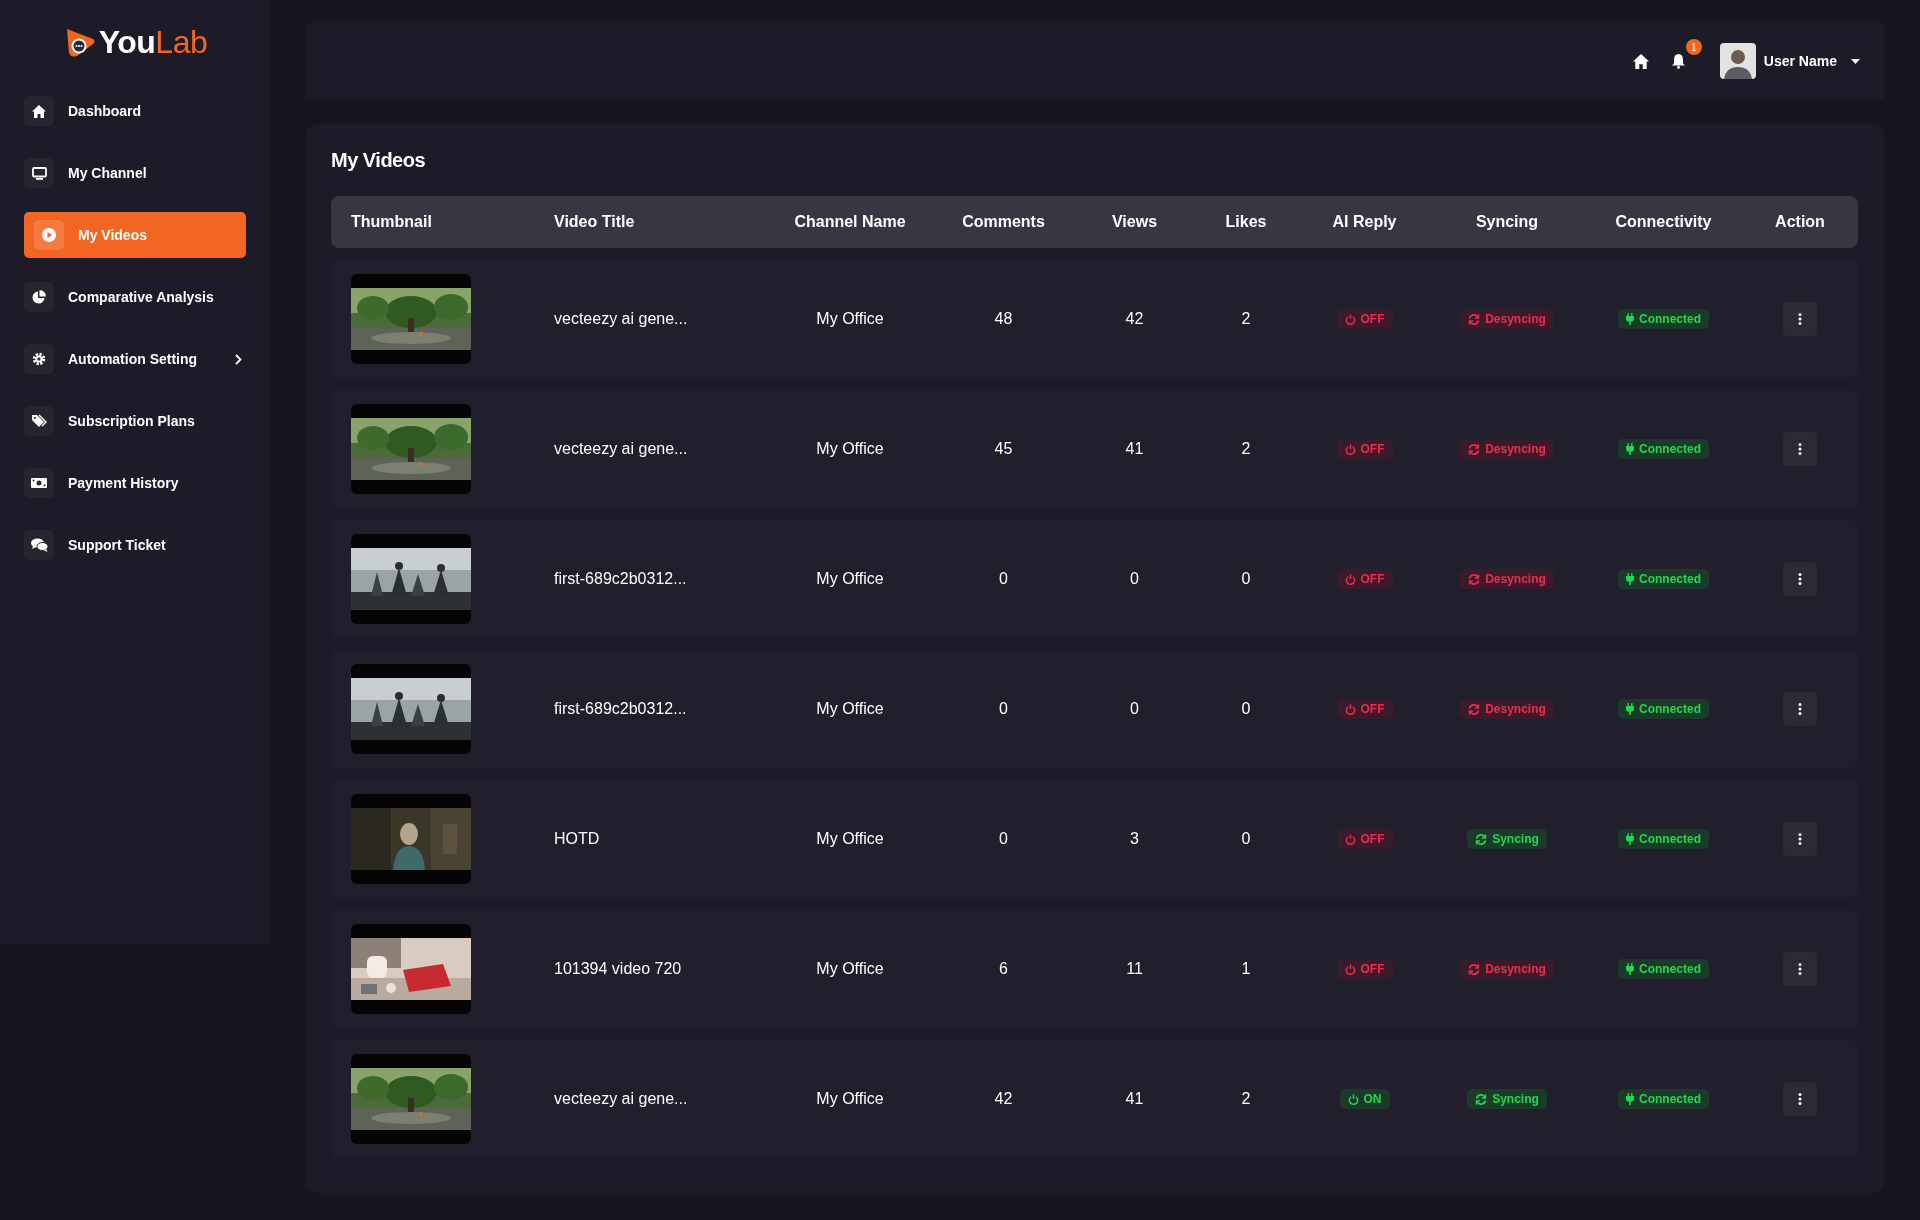 The height and width of the screenshot is (1220, 1920). Describe the element at coordinates (49, 235) in the screenshot. I see `play-icon` at that location.